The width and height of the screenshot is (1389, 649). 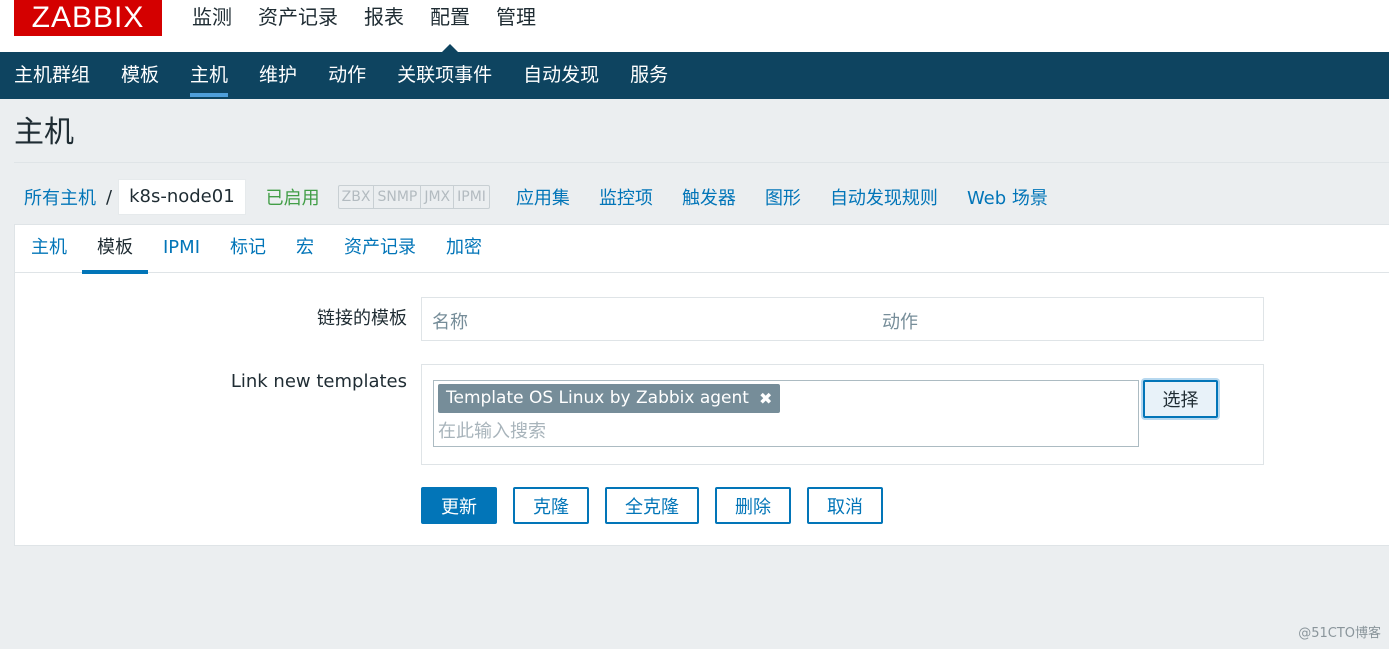 I want to click on tab-host: 主机, so click(x=56, y=249).